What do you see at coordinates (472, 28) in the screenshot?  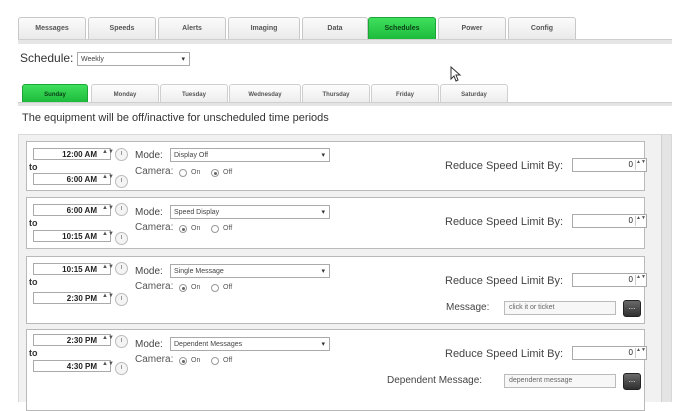 I see `tab-power: Power` at bounding box center [472, 28].